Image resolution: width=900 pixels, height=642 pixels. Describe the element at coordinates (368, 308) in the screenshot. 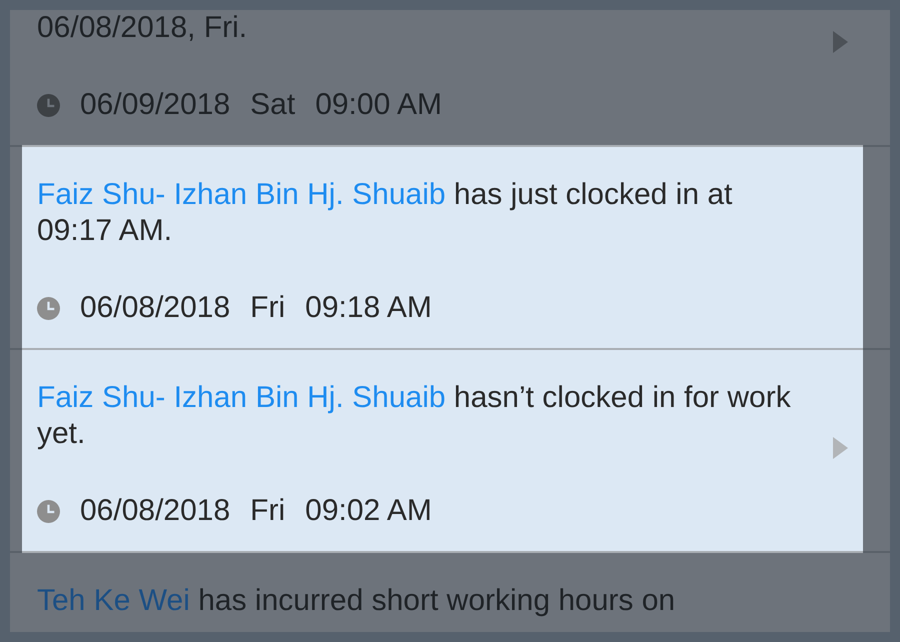

I see `time-text: 09:18 AM` at that location.